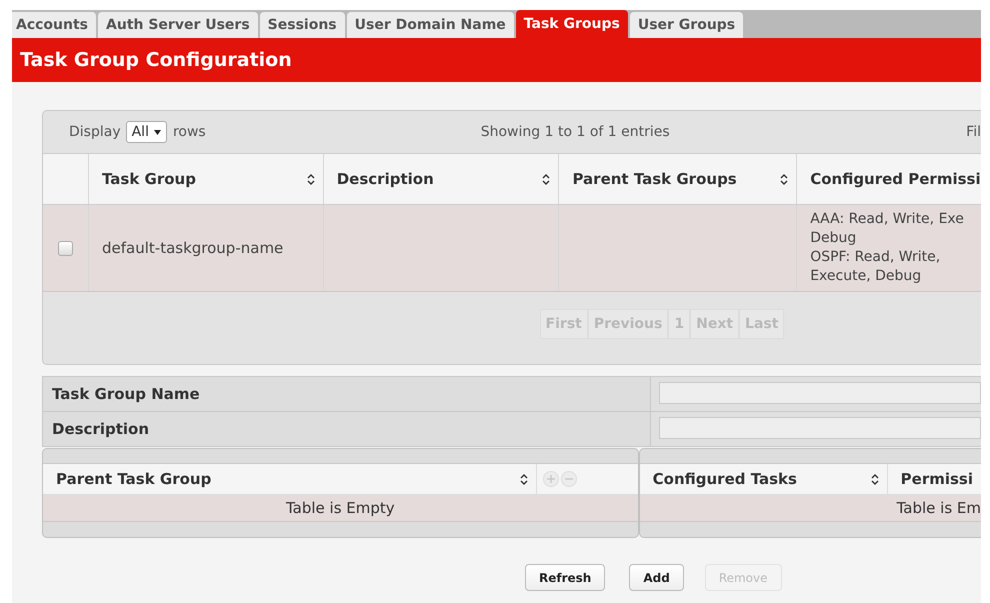  I want to click on tab: Accounts, so click(54, 25).